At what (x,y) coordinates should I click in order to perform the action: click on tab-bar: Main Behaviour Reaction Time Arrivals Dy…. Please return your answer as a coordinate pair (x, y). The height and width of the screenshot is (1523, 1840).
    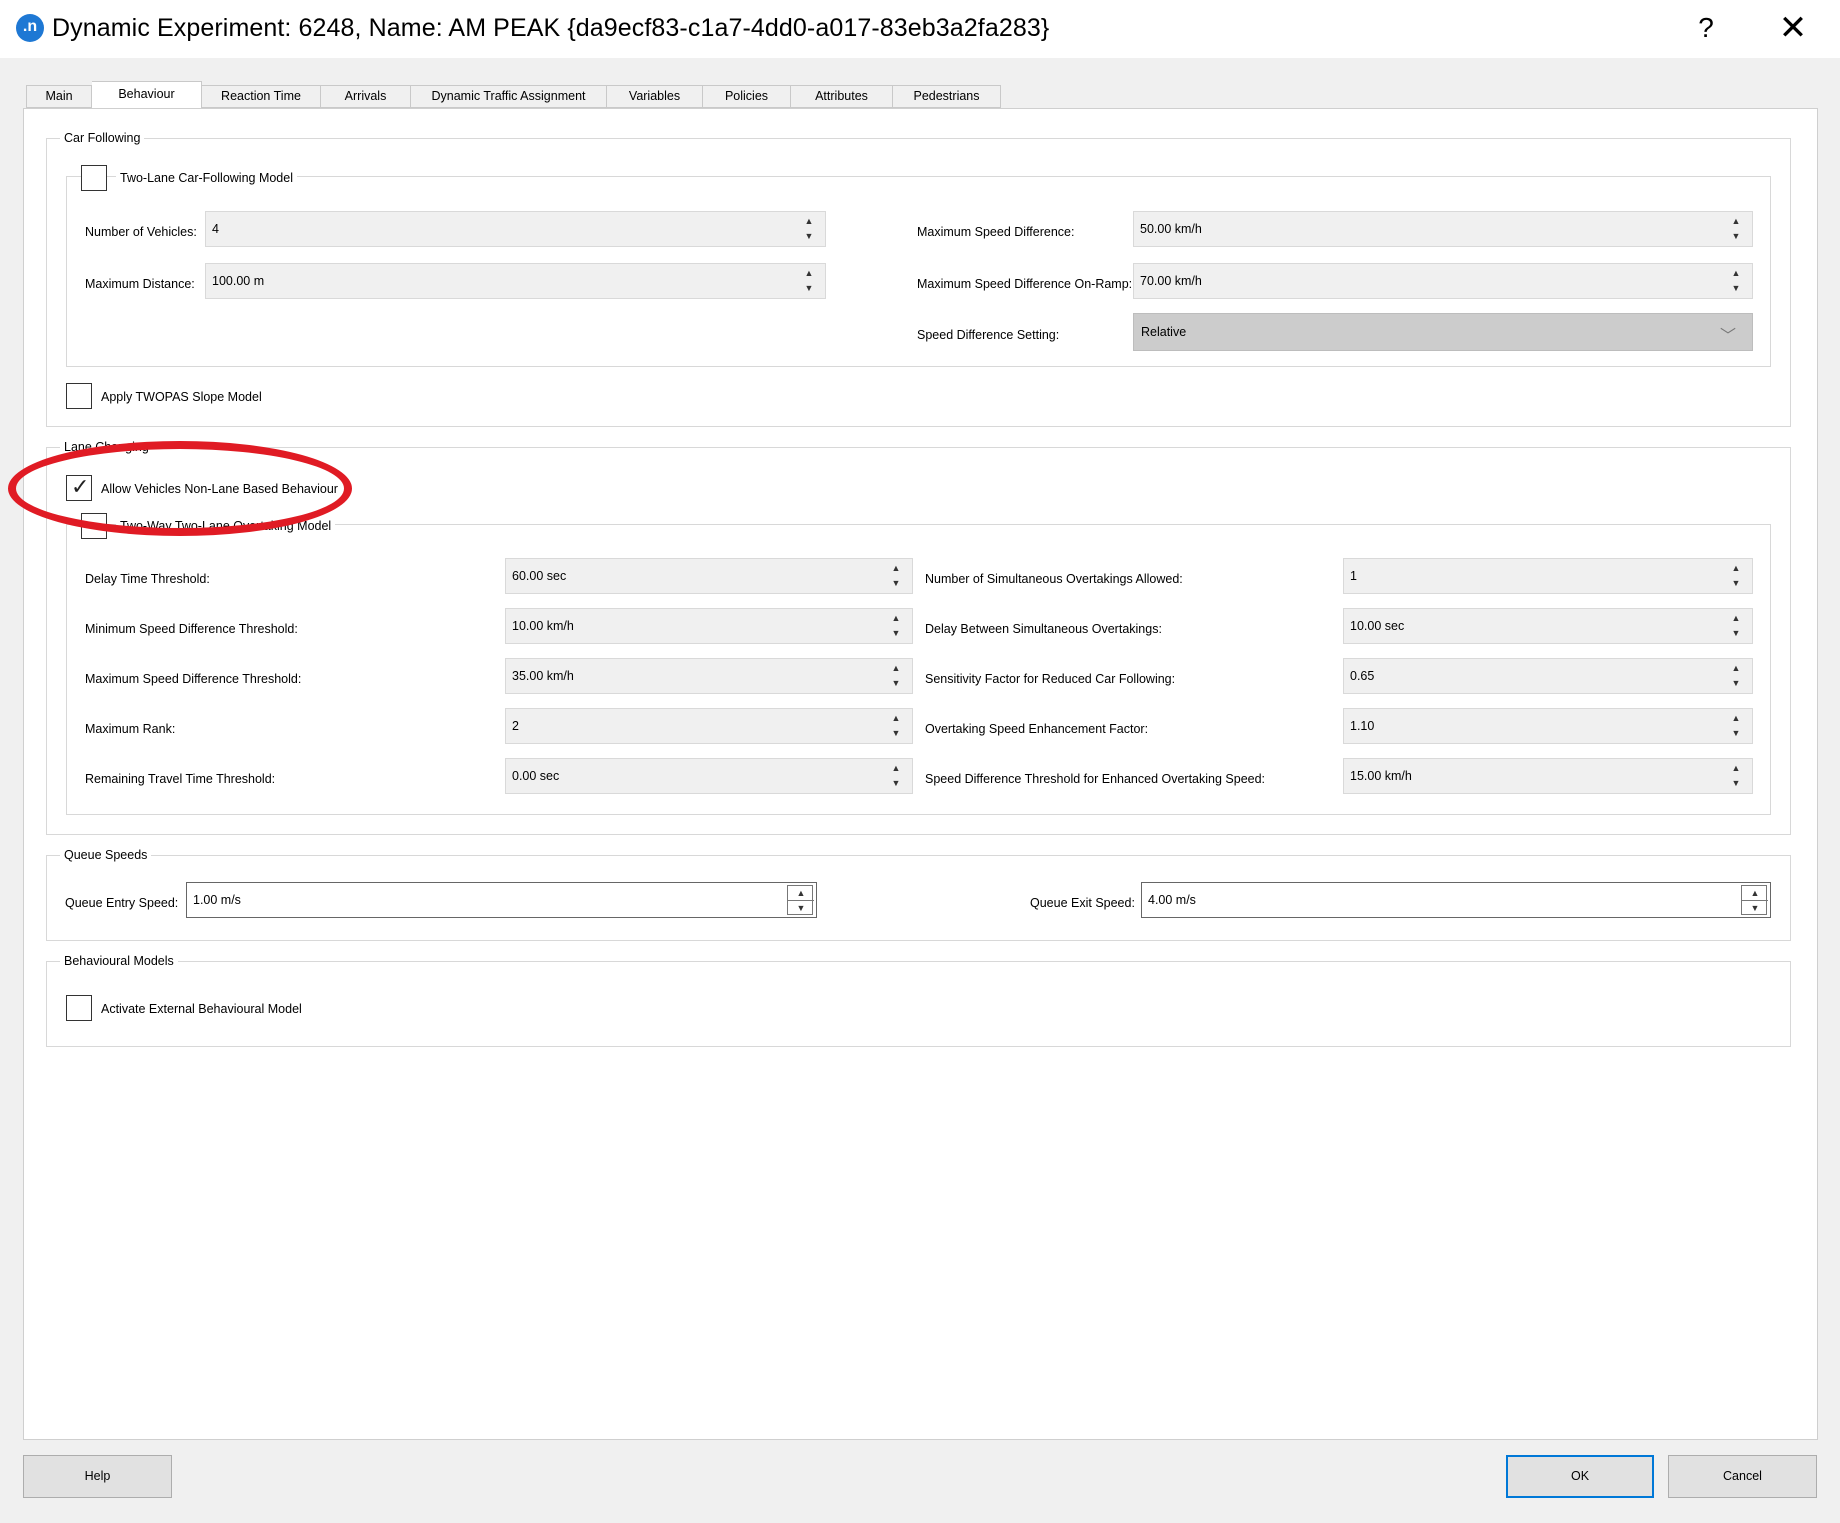
    Looking at the image, I should click on (513, 94).